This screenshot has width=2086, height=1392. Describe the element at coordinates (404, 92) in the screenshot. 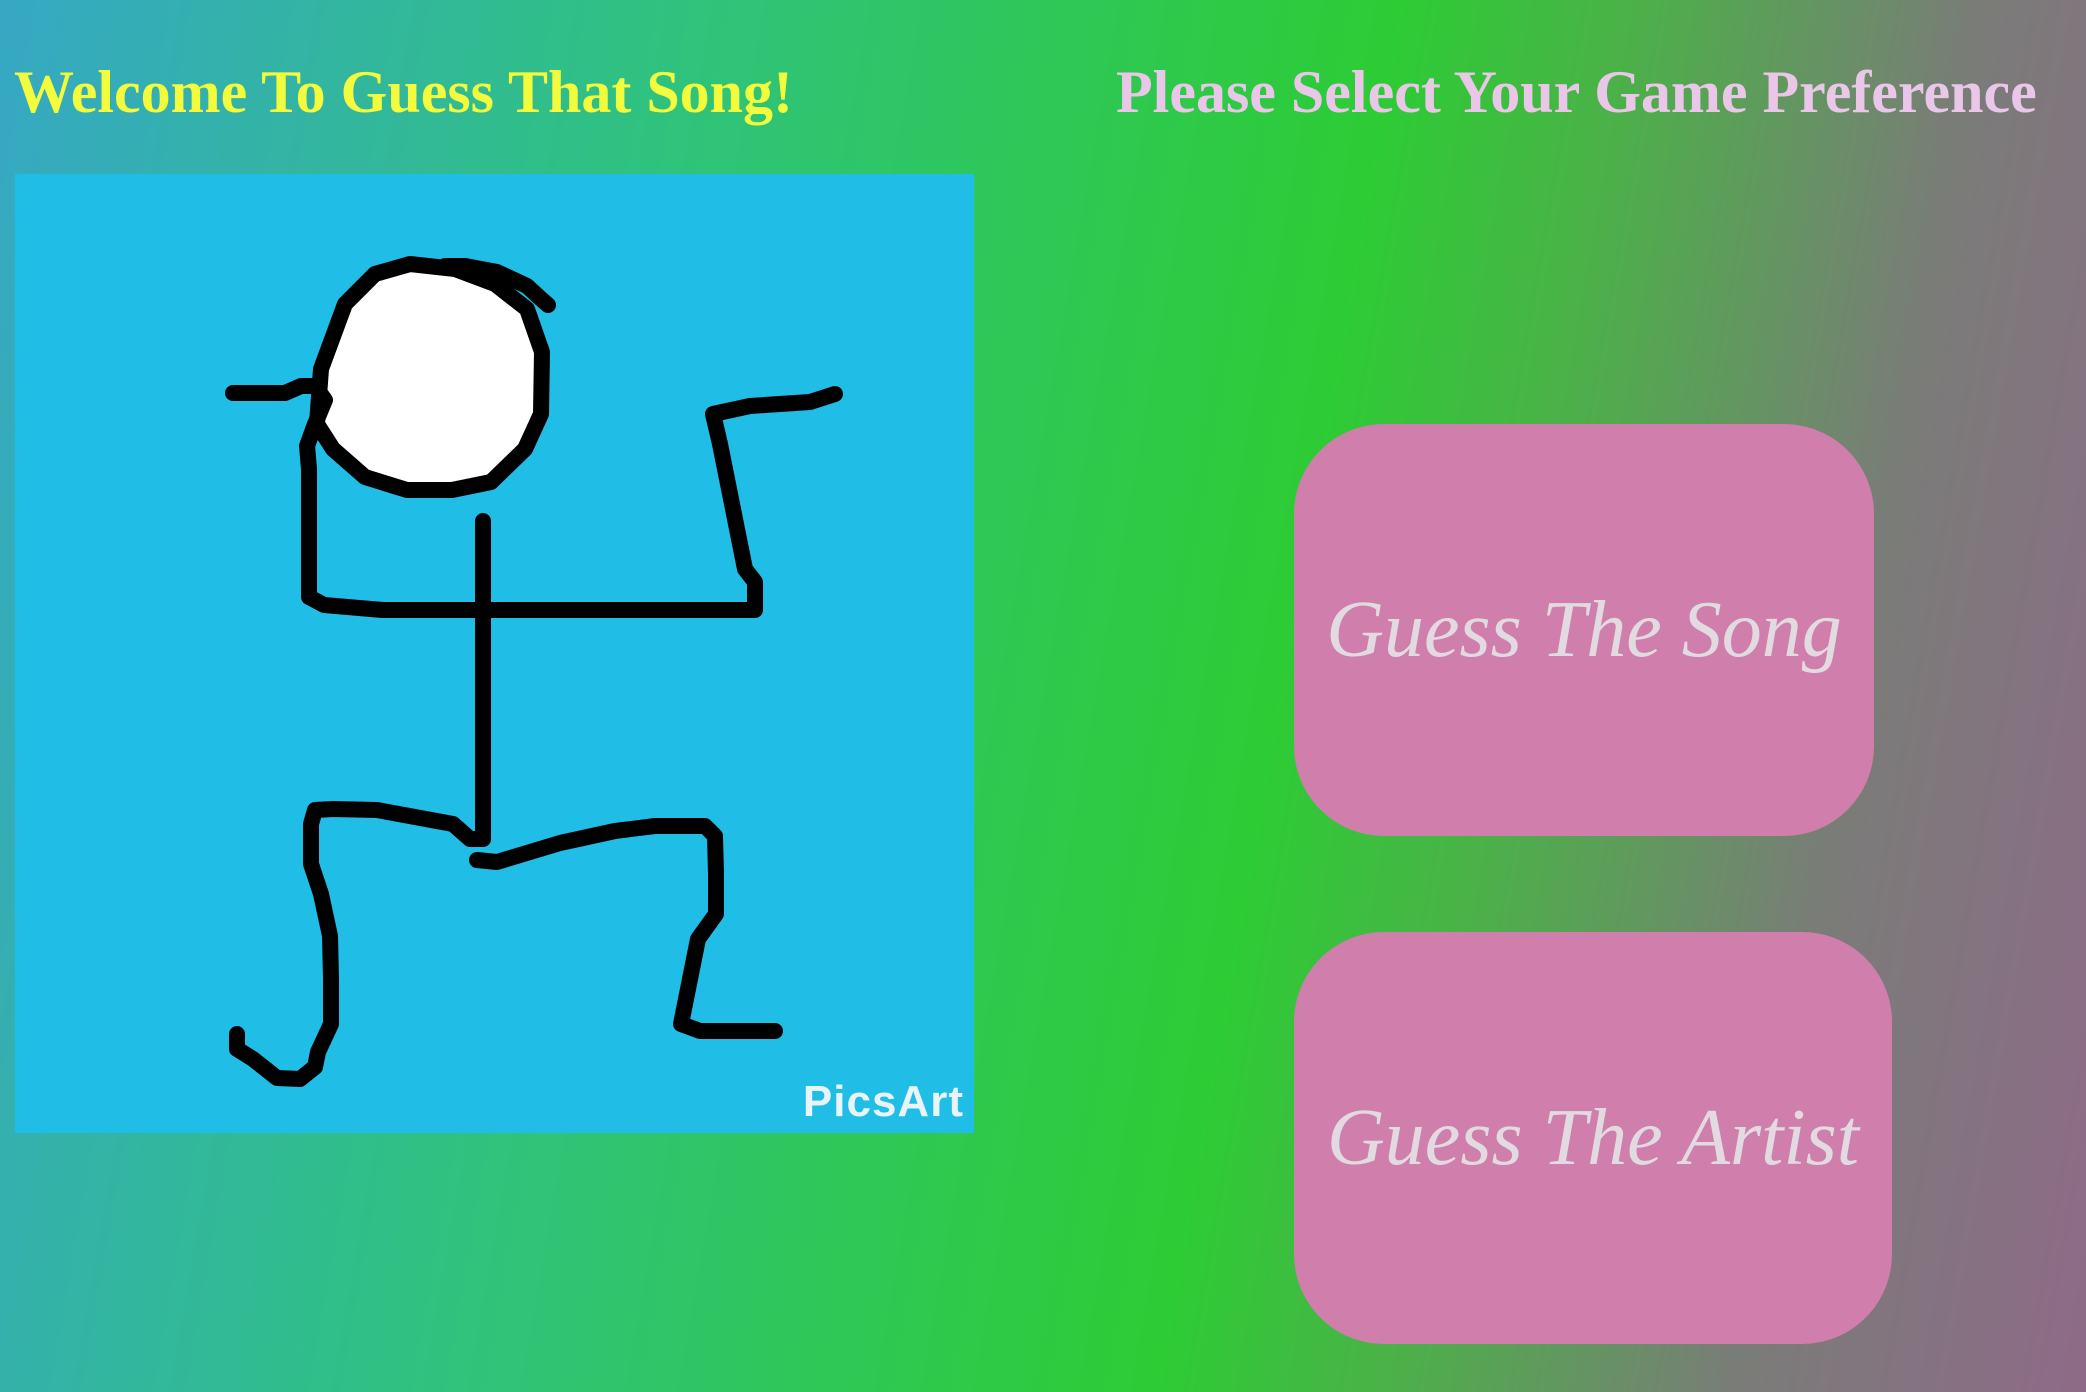

I see `welcome-title: Welcome To Guess That Song!` at that location.